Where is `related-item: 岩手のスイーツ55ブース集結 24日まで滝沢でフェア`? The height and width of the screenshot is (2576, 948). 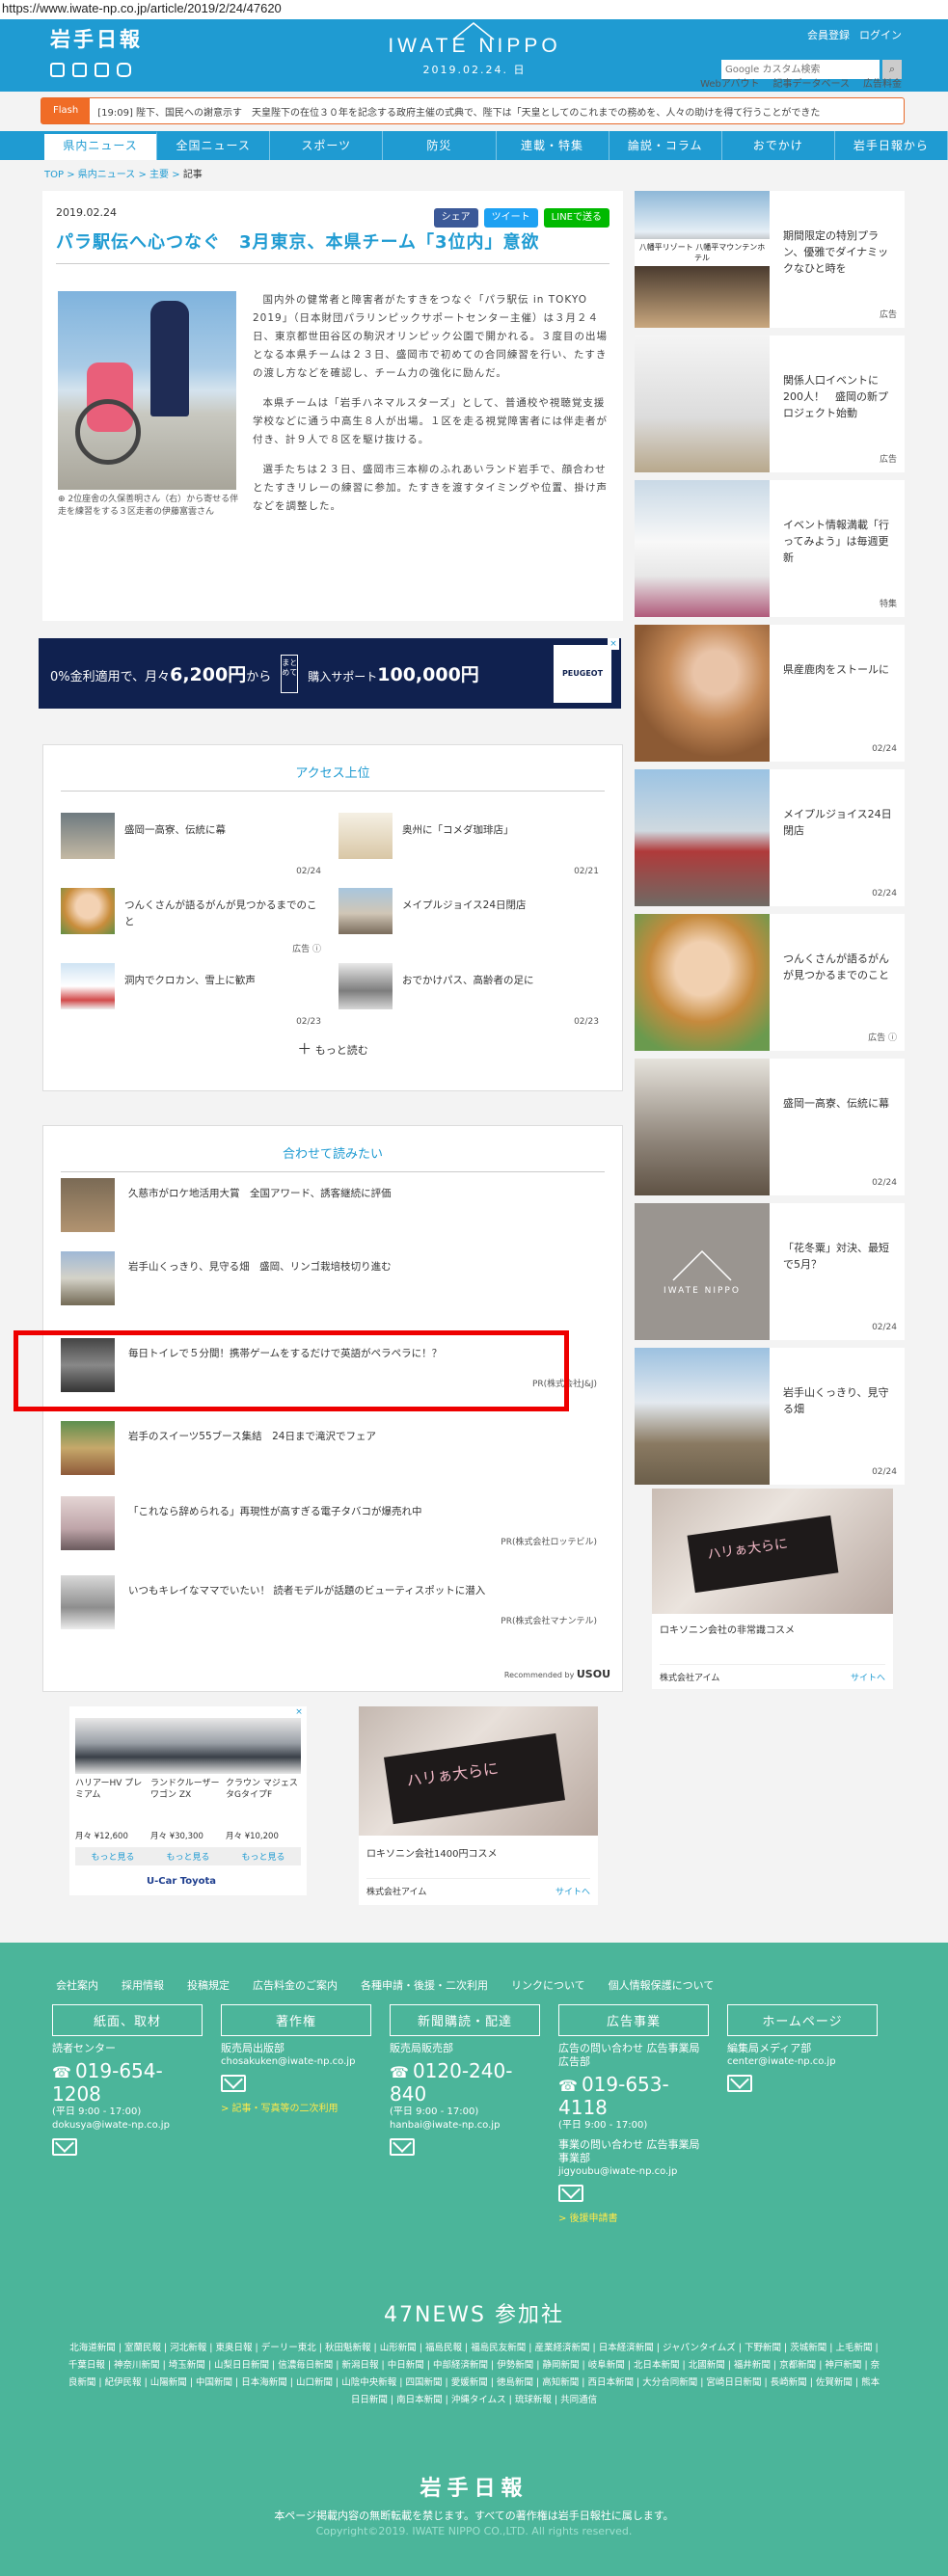
related-item: 岩手のスイーツ55ブース集結 24日まで滝沢でフェア is located at coordinates (334, 1454).